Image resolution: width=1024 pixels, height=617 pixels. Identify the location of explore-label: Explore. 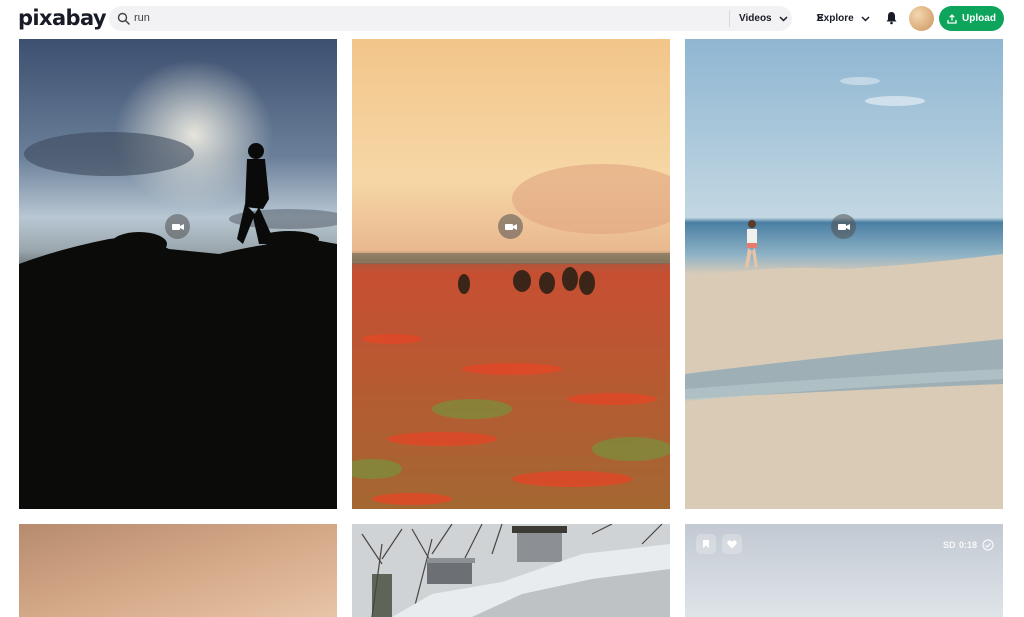
(835, 18).